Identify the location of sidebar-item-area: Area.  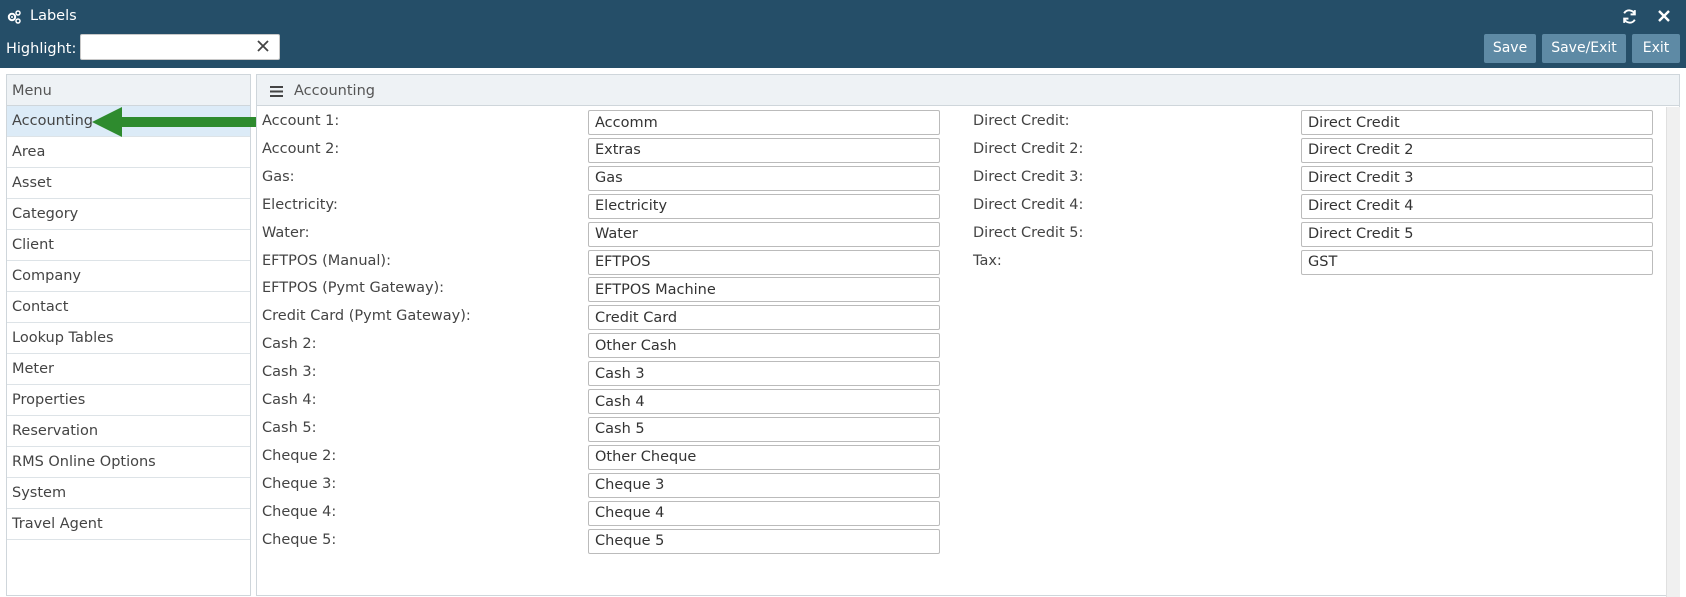
(128, 152).